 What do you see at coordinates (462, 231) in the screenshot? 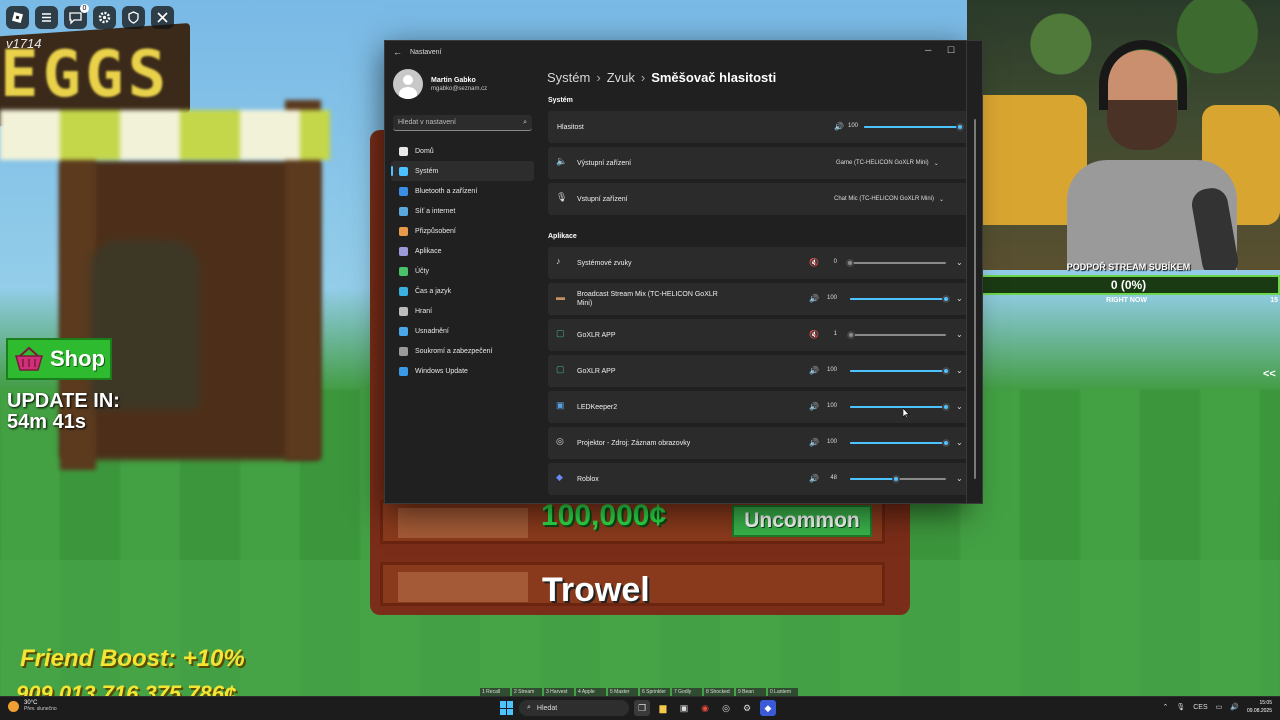
I see `nav-item-4: Přizpůsobení` at bounding box center [462, 231].